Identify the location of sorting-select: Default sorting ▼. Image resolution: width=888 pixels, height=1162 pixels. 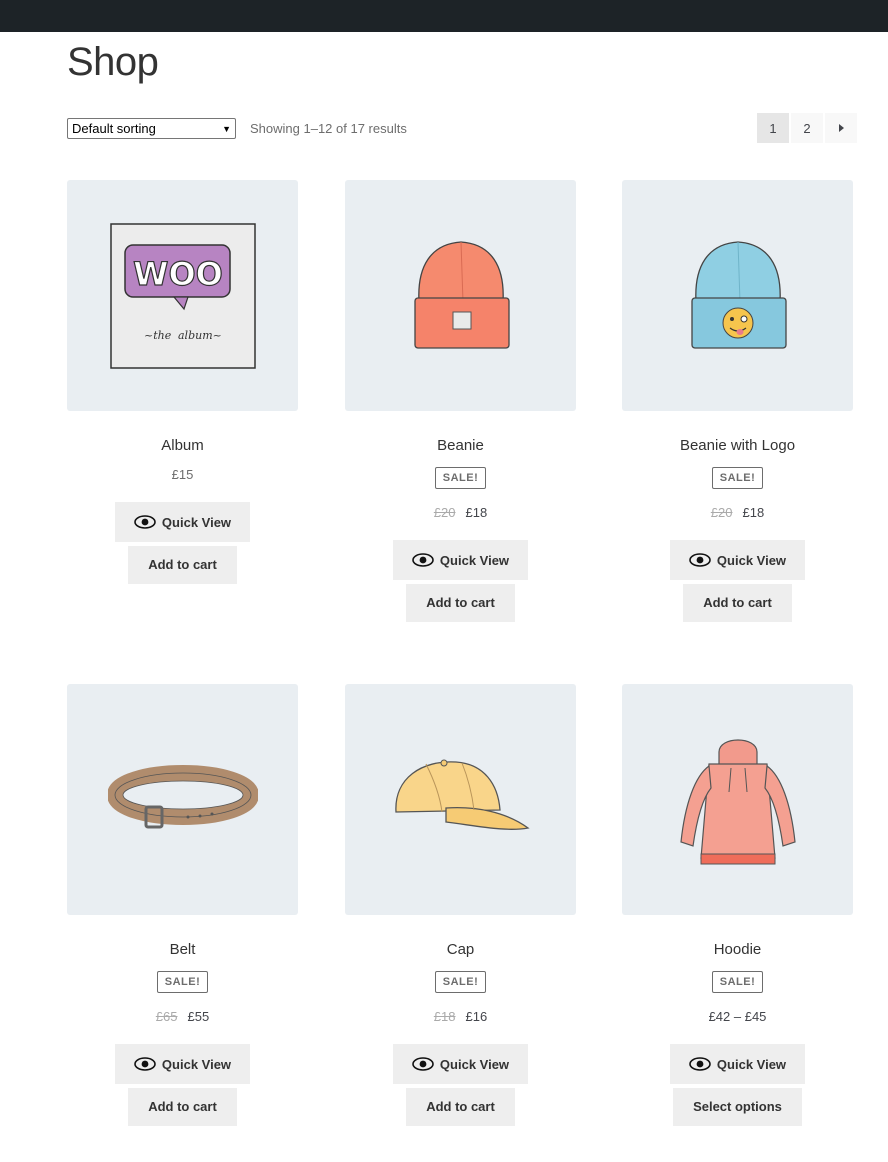
(151, 128).